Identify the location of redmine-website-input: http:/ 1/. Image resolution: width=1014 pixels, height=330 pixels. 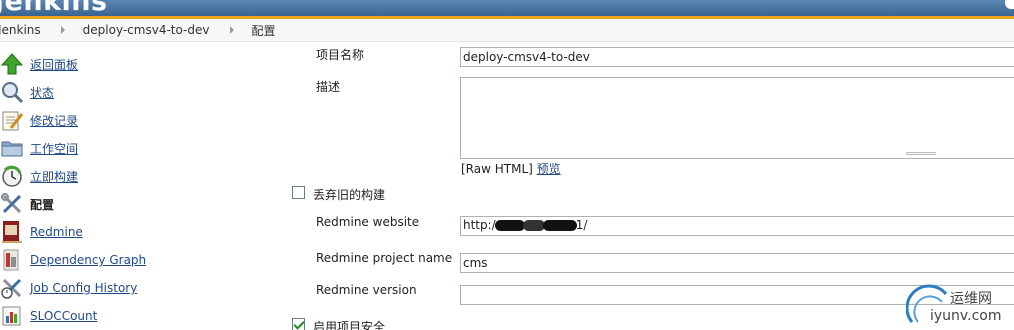
(737, 226).